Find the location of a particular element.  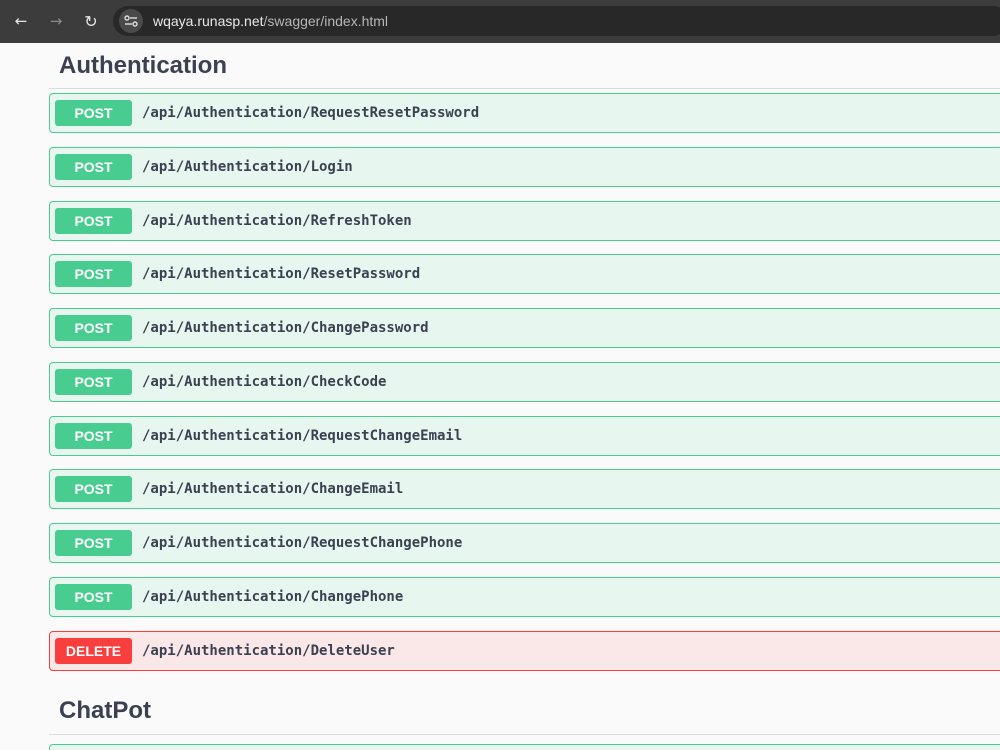

opblock-post-change-email: POST /api/Authentication/ChangeEmail is located at coordinates (524, 489).